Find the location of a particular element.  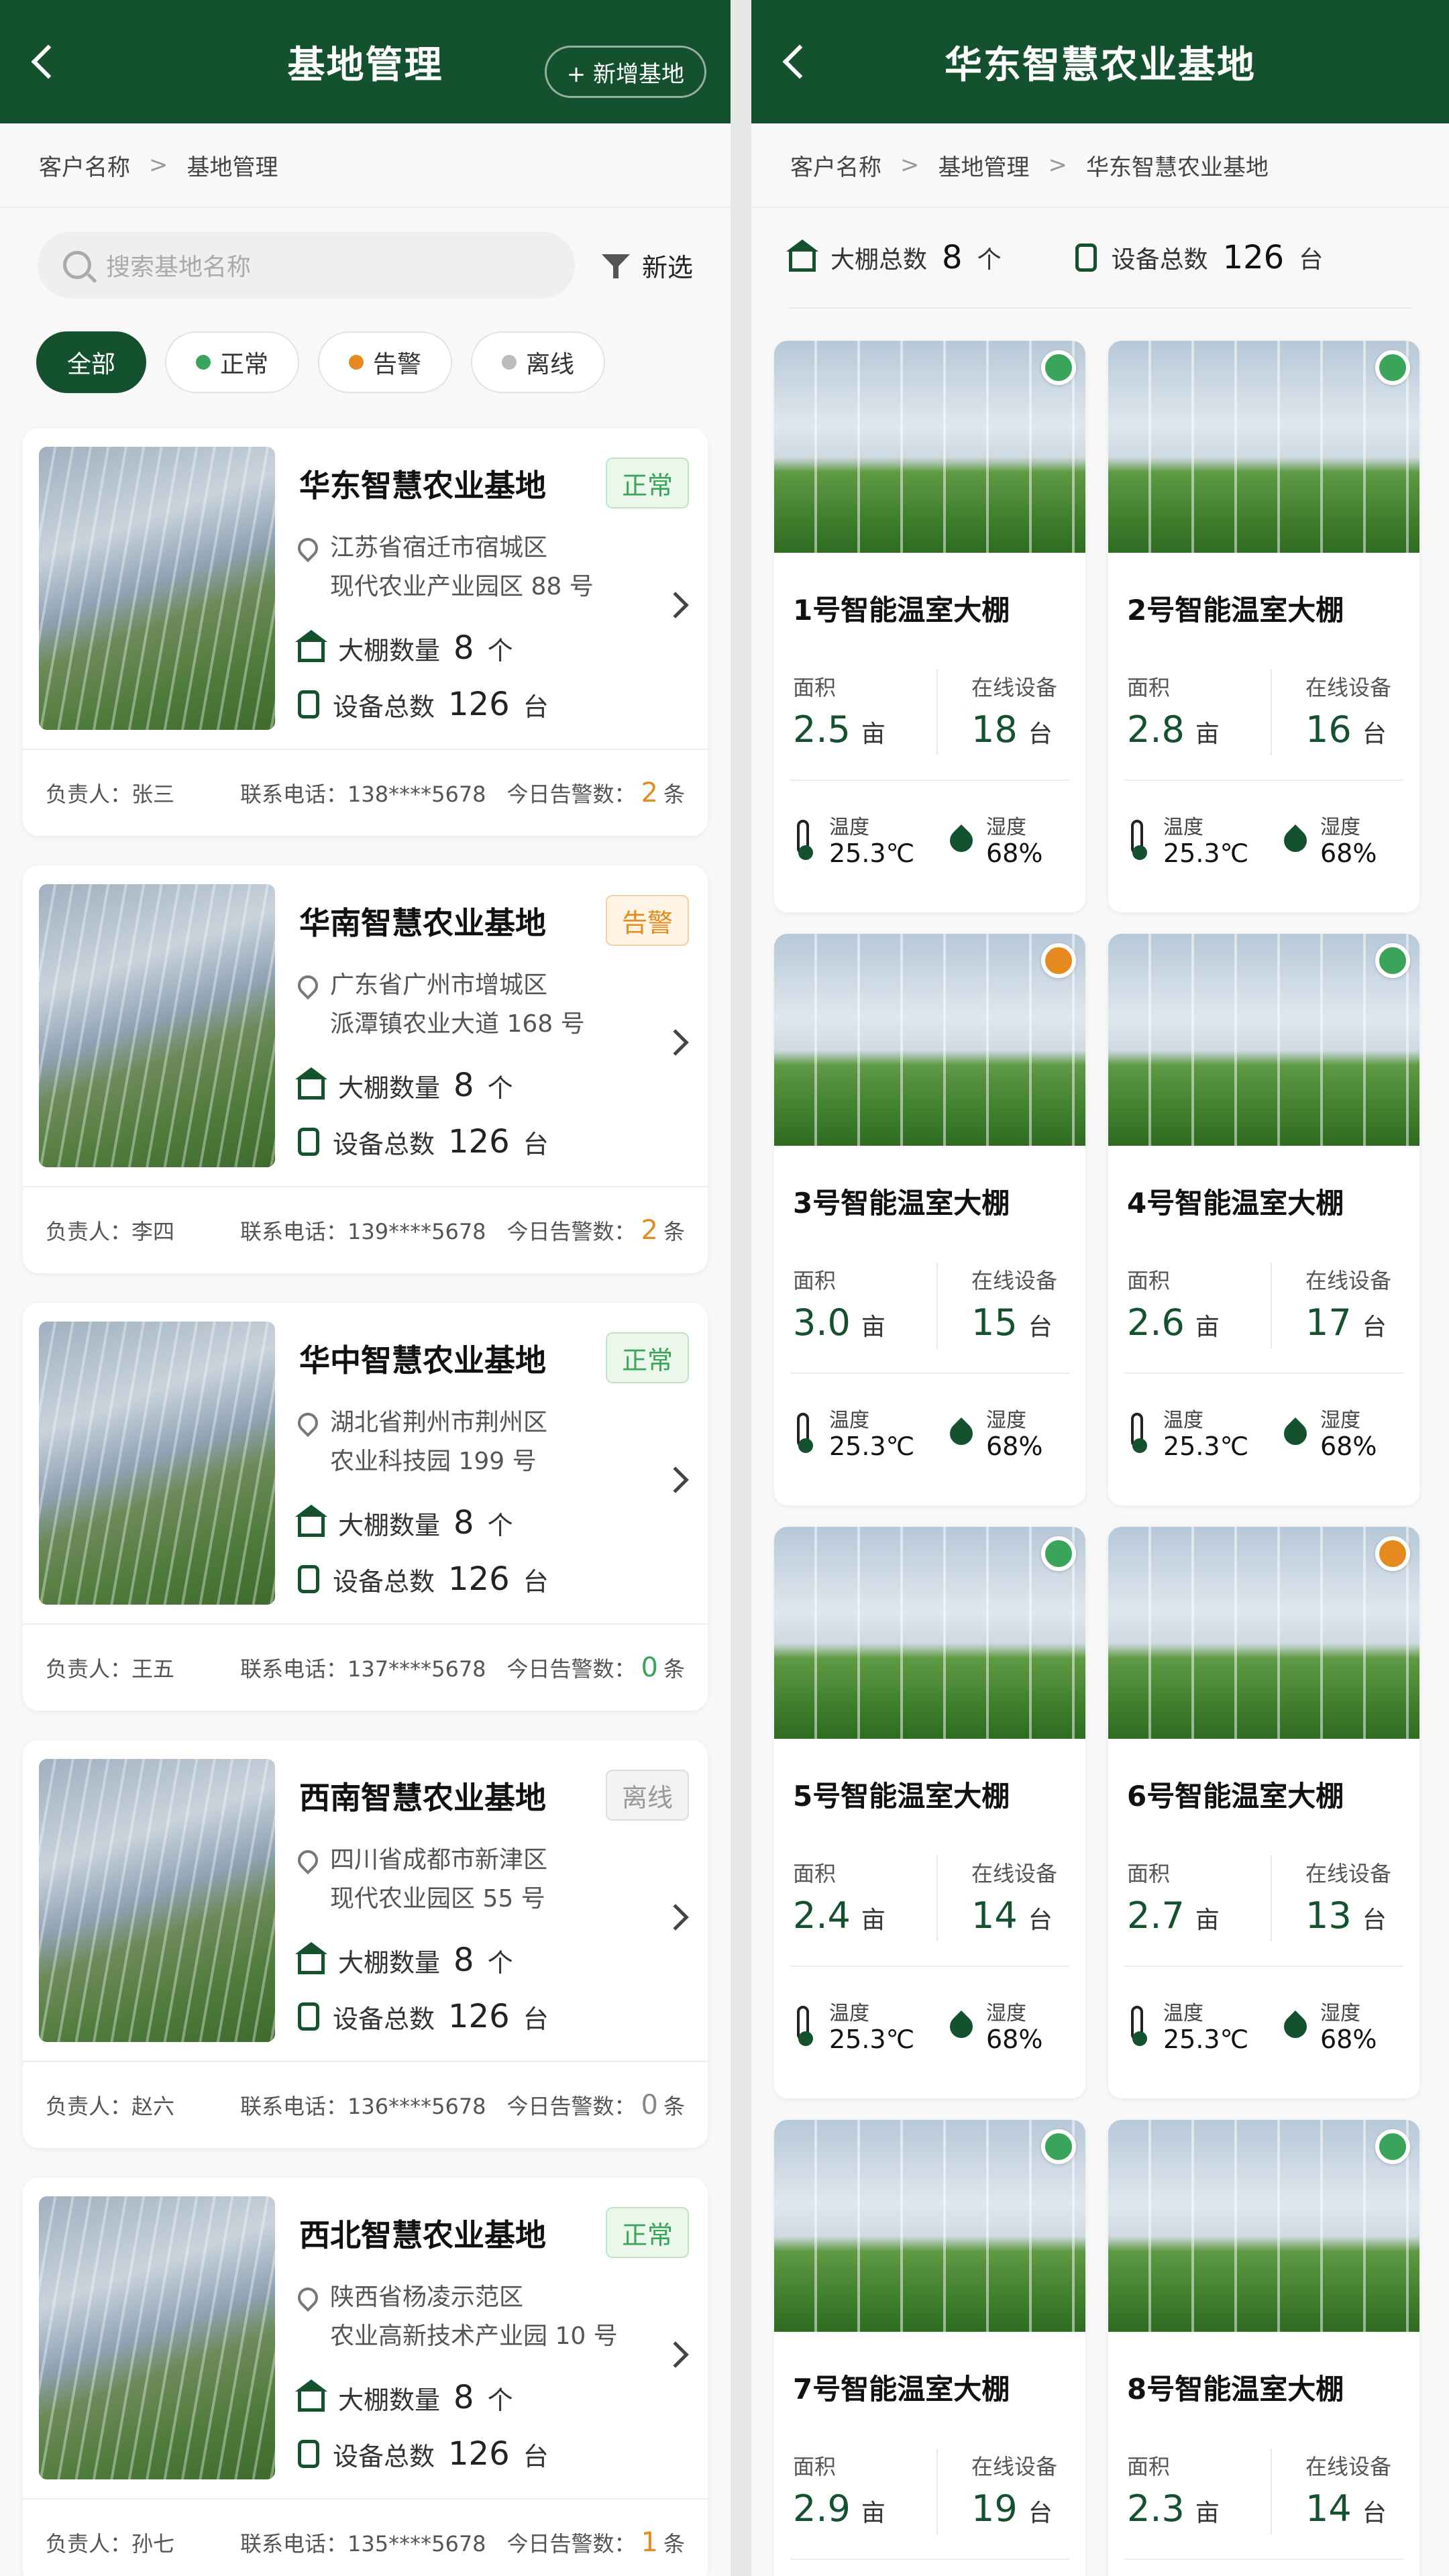

greenhouse-count: 大棚数量 8 个 is located at coordinates (404, 1523).